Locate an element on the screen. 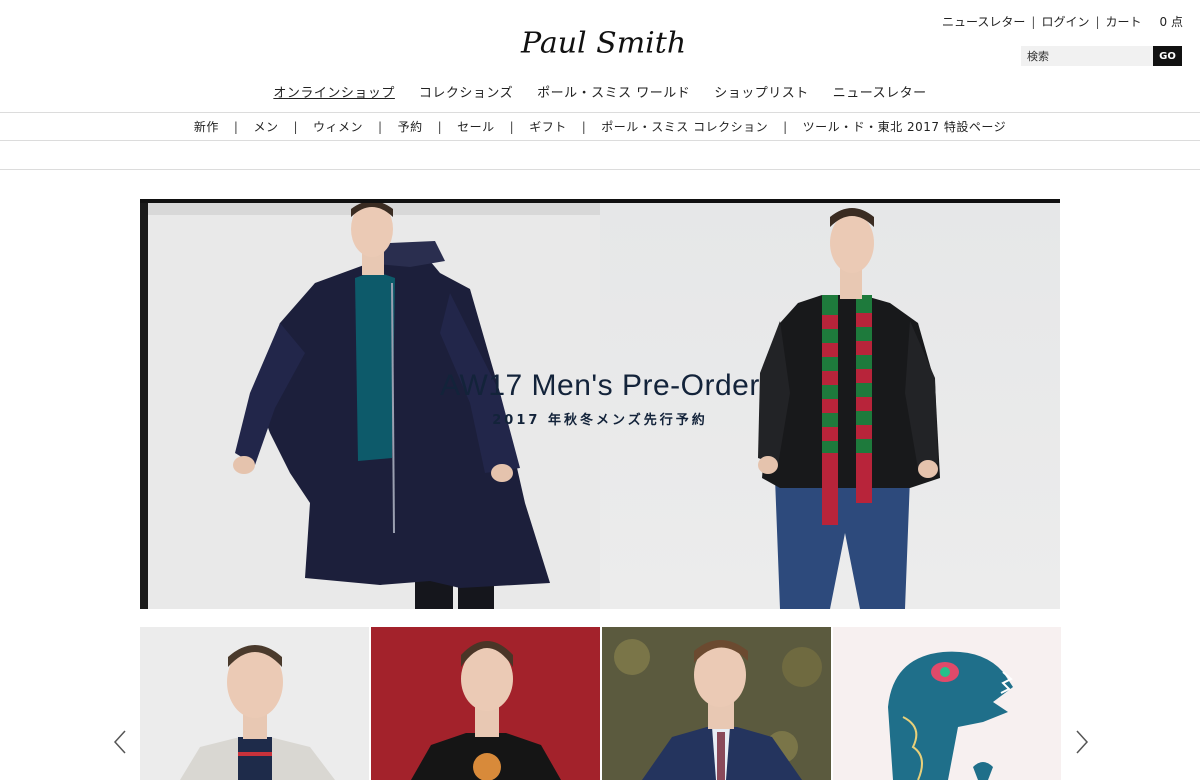 The width and height of the screenshot is (1200, 780). model-sweatshirt-illustration is located at coordinates (486, 710).